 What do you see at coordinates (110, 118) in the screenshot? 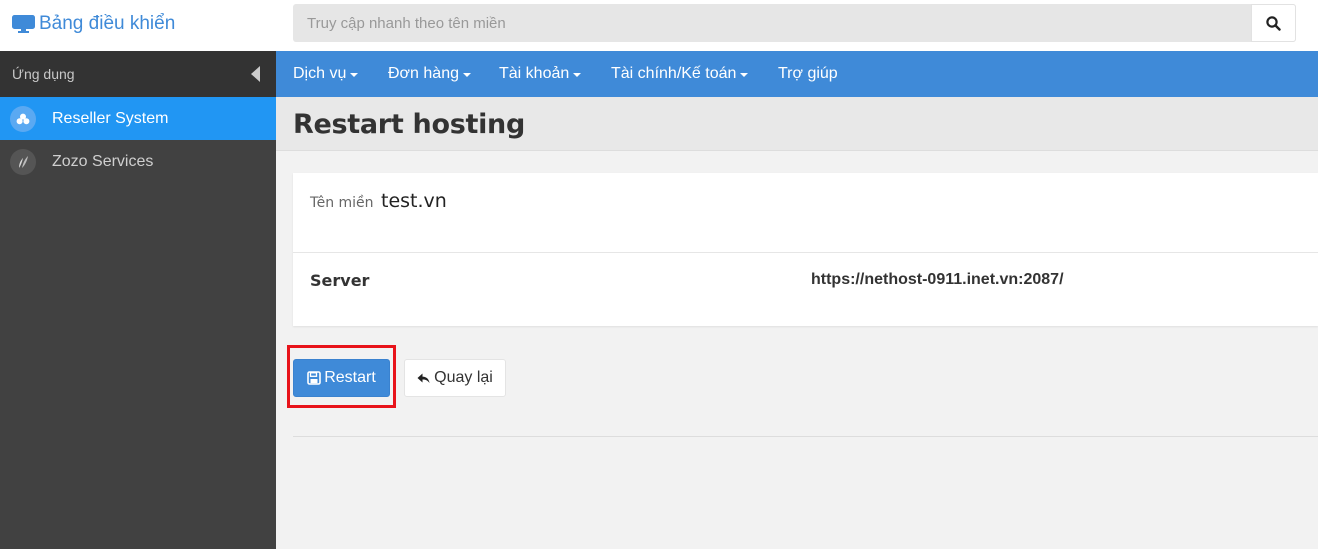
I see `sidebar-item-label: Reseller System` at bounding box center [110, 118].